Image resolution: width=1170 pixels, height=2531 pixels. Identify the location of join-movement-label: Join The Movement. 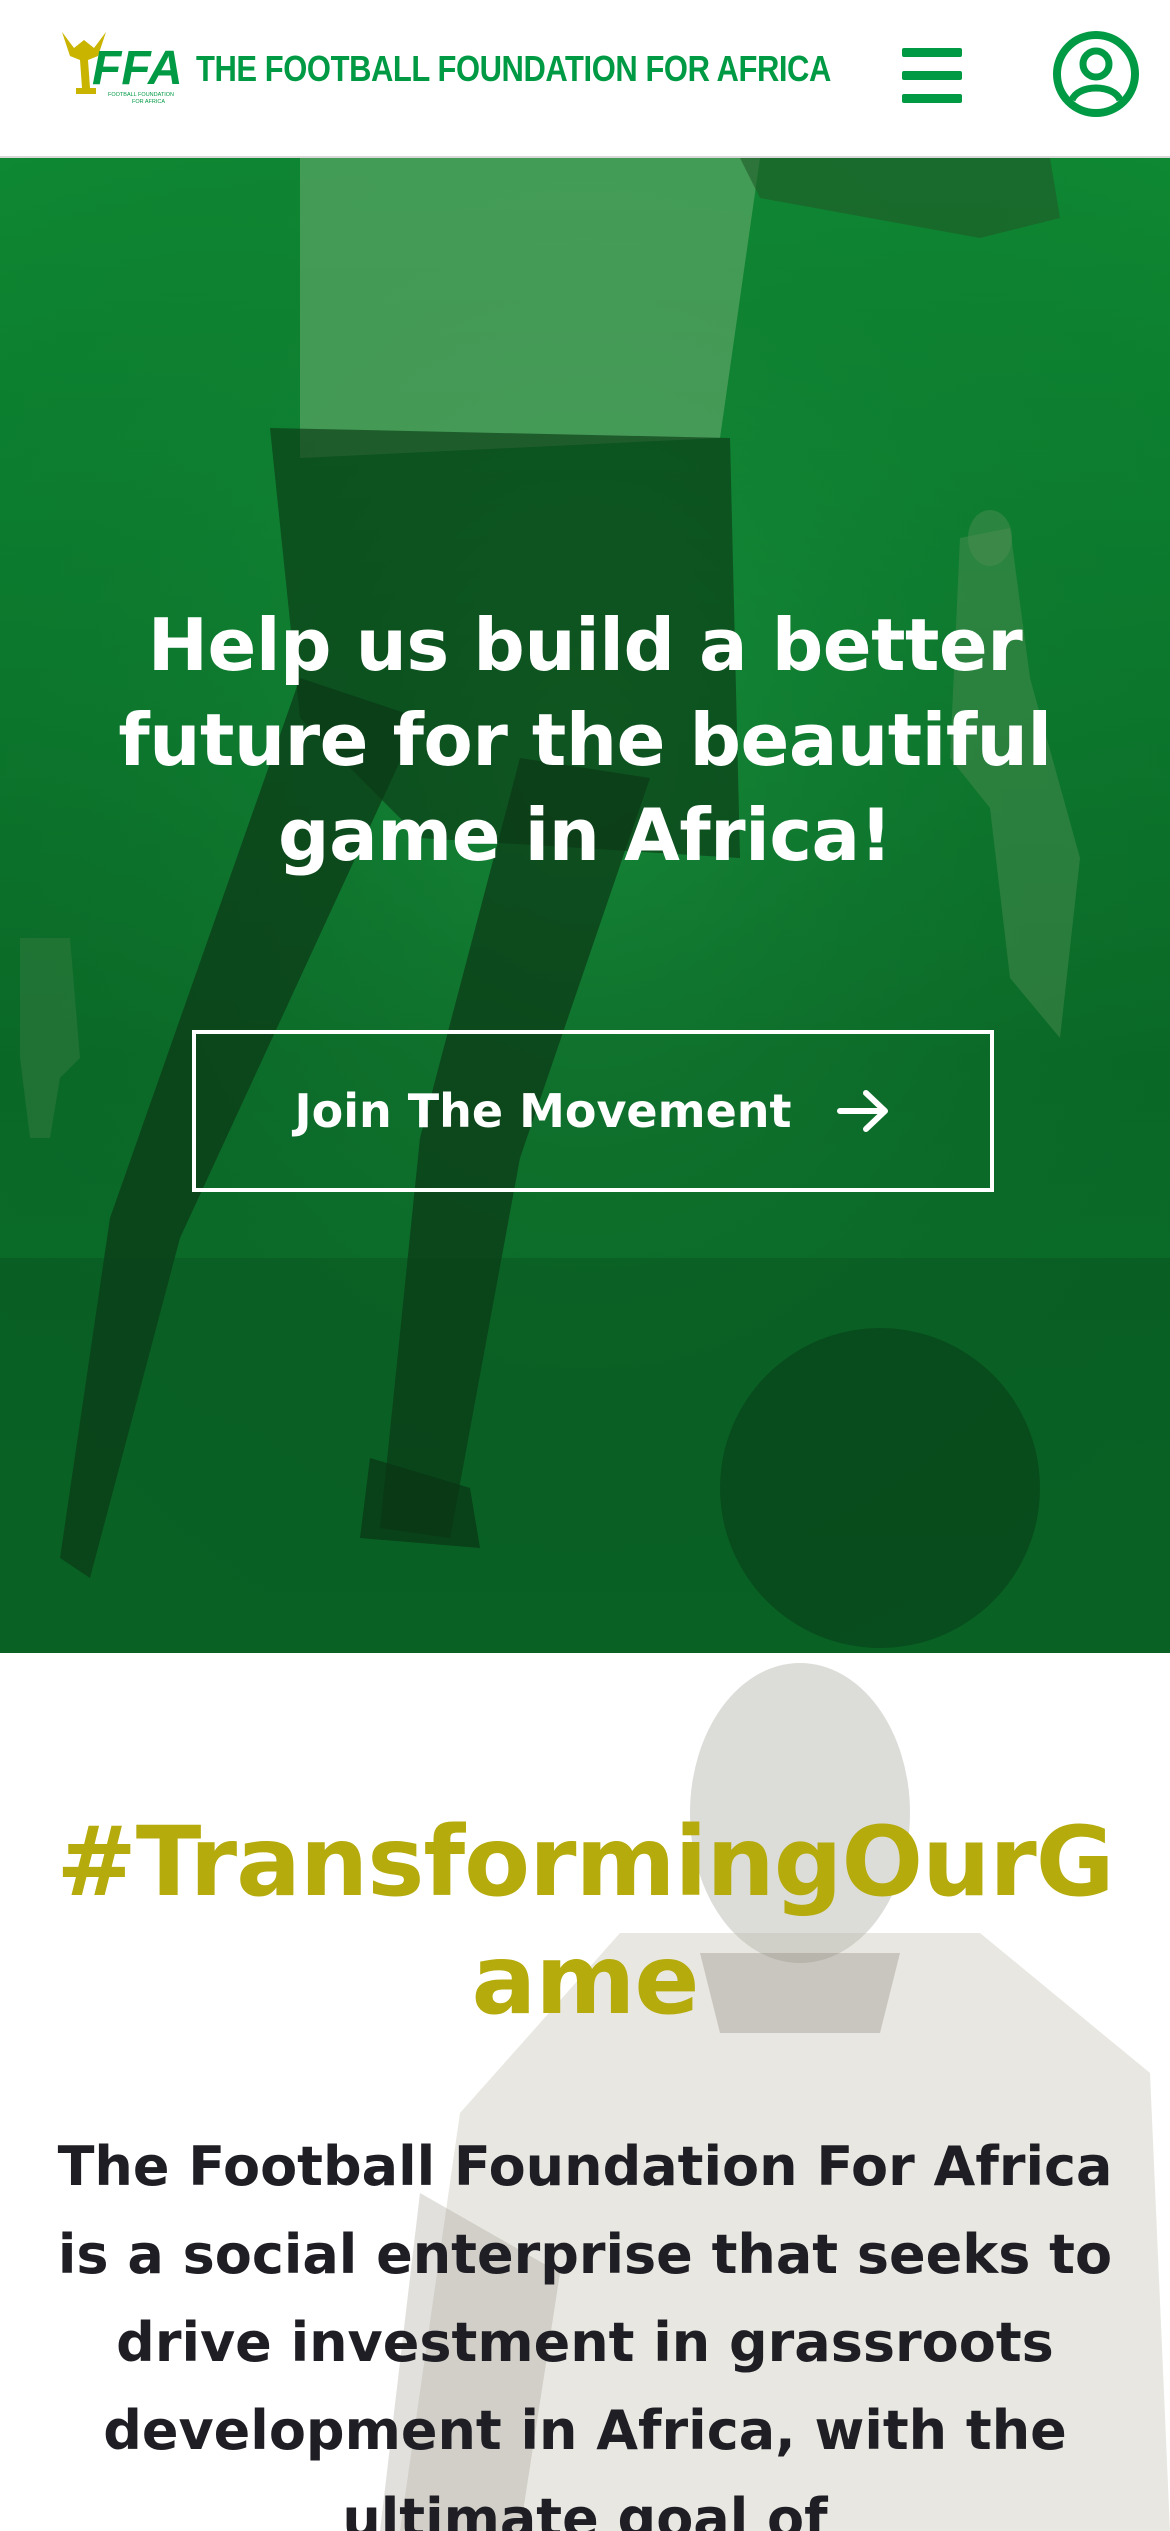
(543, 1111).